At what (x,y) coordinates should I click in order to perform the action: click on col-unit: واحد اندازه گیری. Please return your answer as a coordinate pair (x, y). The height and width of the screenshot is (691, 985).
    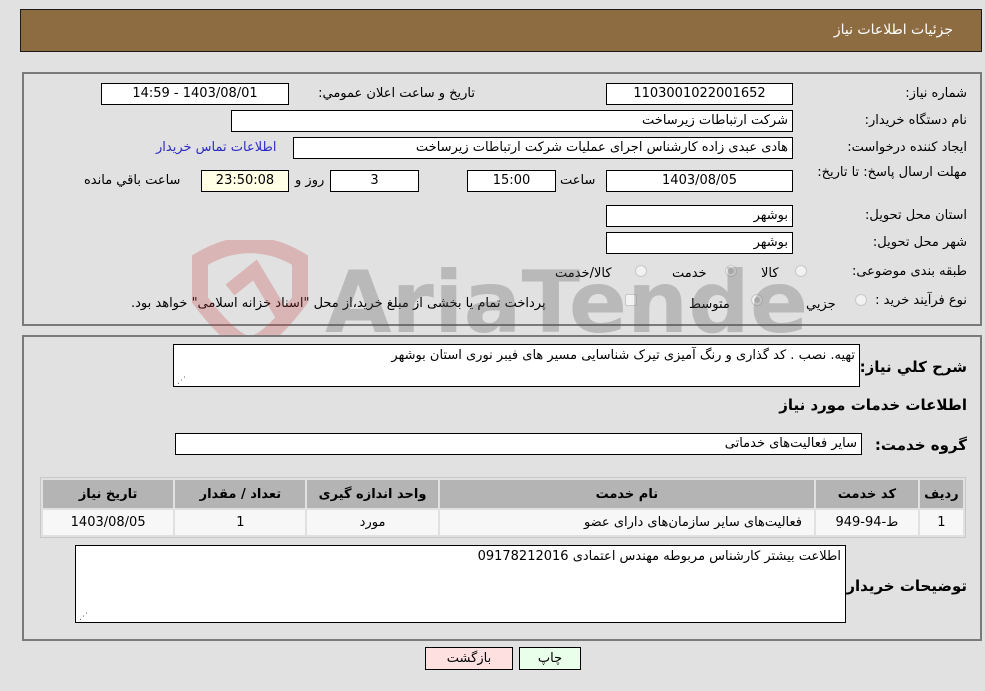
    Looking at the image, I should click on (372, 494).